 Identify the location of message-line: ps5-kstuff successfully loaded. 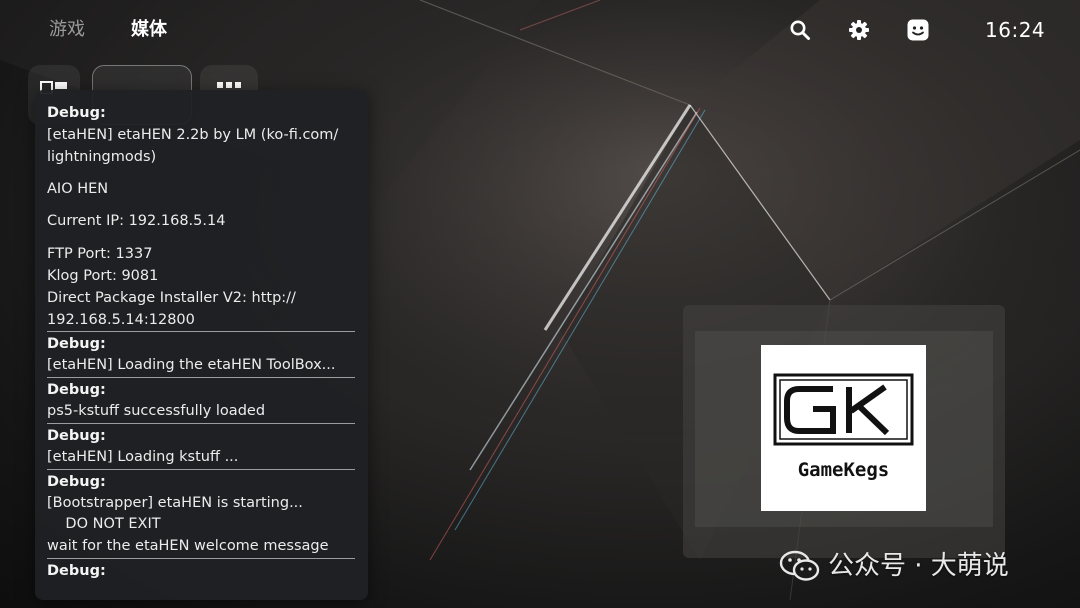
(156, 411).